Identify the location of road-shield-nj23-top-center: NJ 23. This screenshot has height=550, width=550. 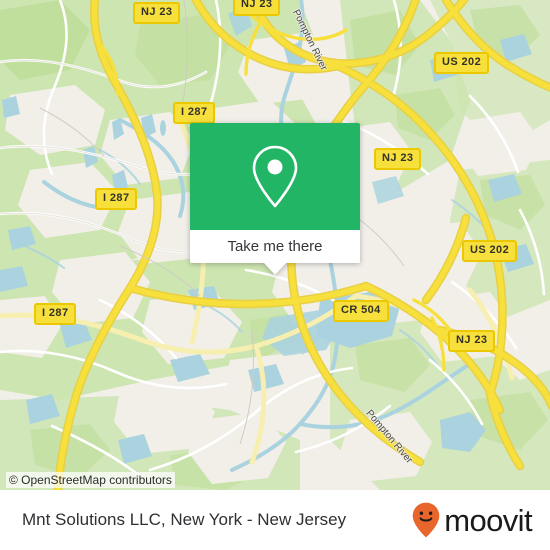
(257, 8).